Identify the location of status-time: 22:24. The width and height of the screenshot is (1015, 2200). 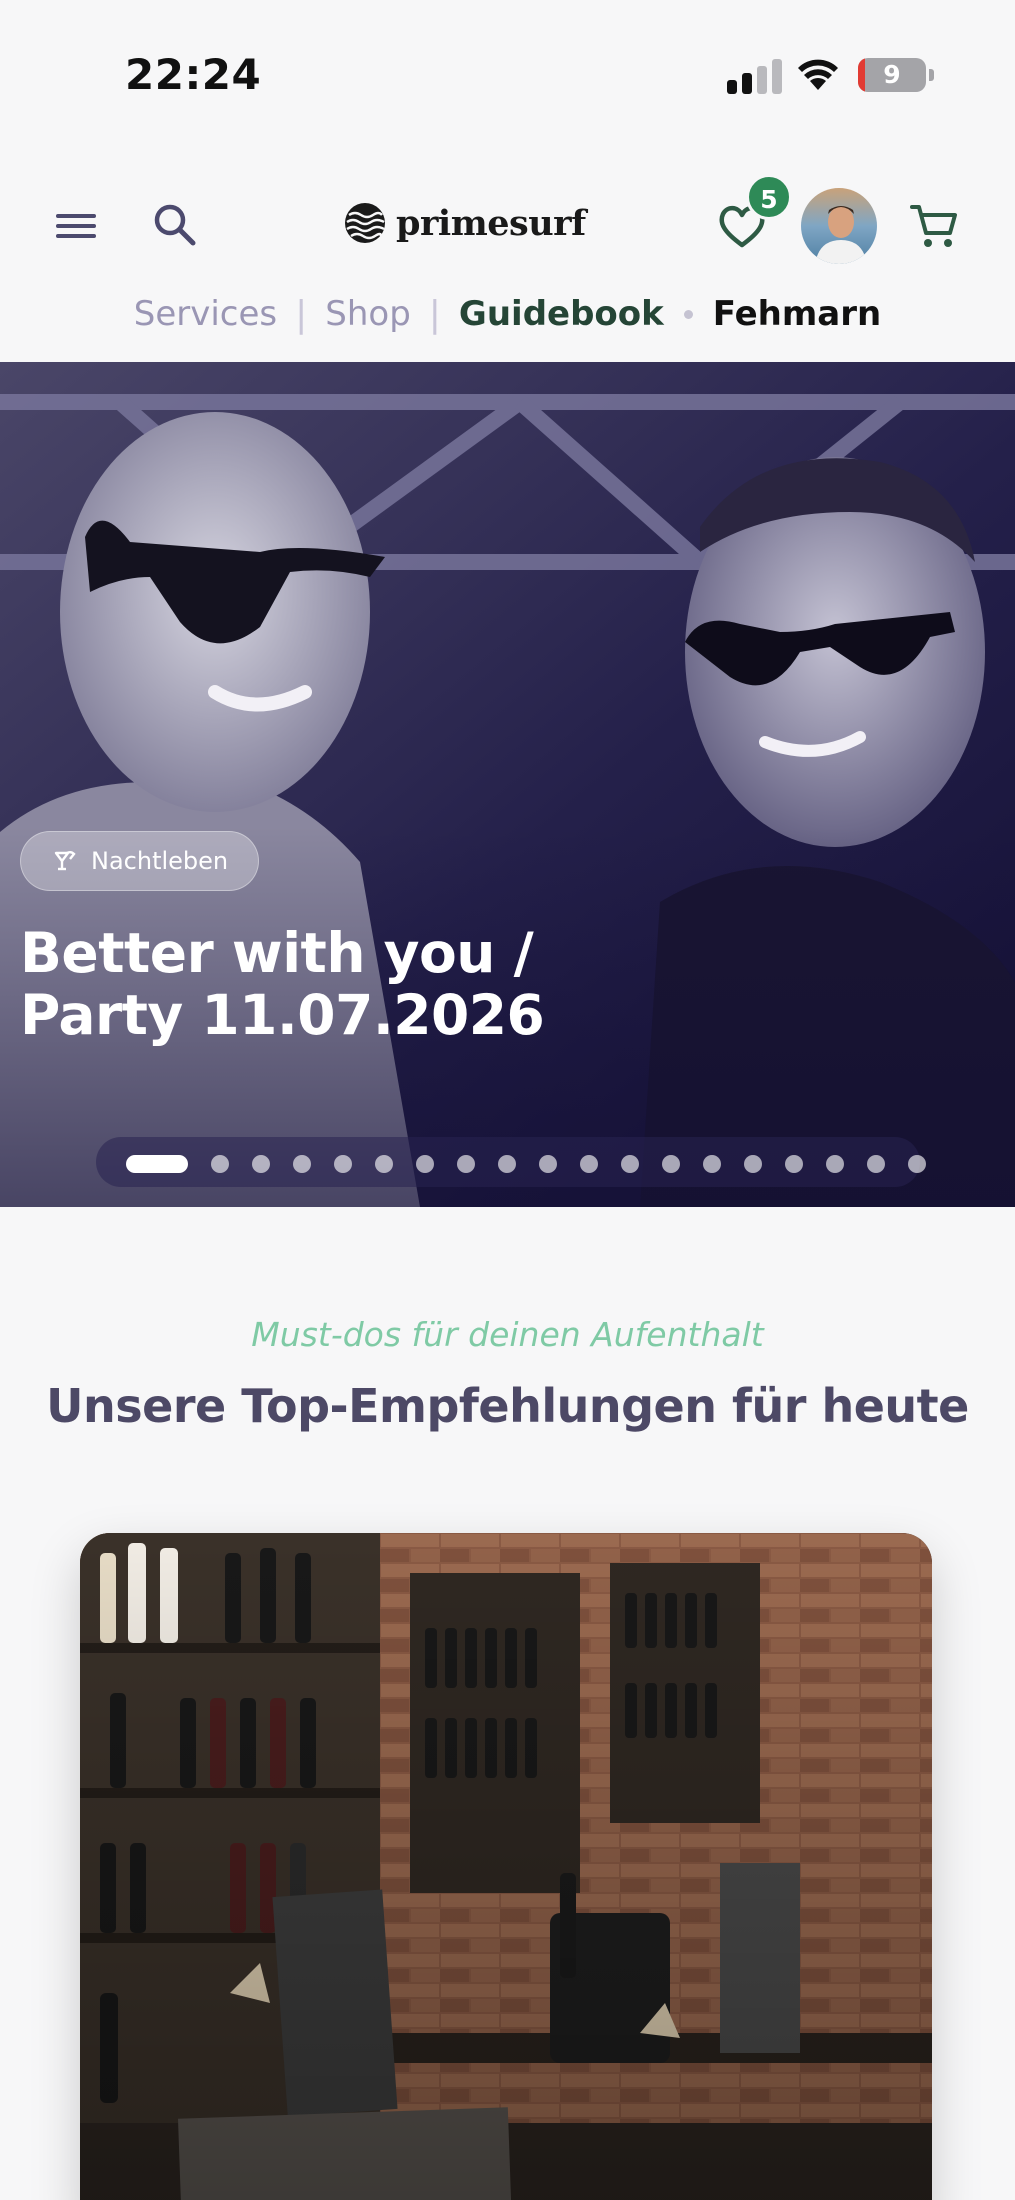
(193, 74).